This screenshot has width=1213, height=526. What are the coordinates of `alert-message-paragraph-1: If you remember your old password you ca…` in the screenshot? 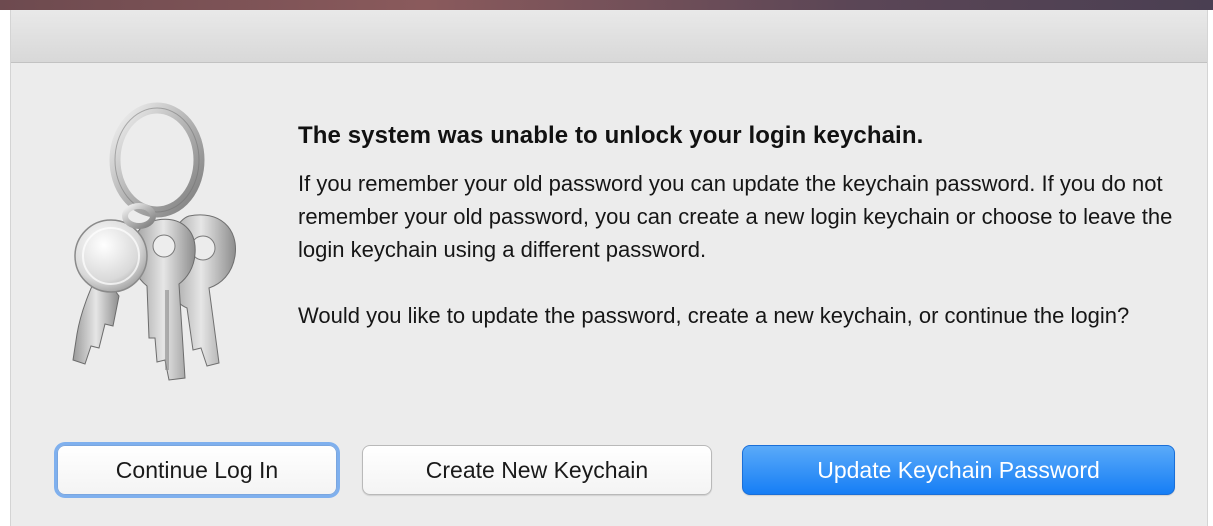 It's located at (735, 216).